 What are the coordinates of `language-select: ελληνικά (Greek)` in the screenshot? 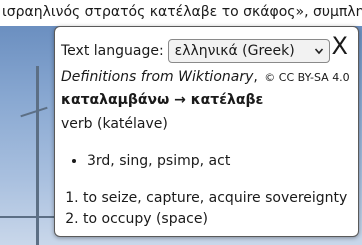 It's located at (248, 51).